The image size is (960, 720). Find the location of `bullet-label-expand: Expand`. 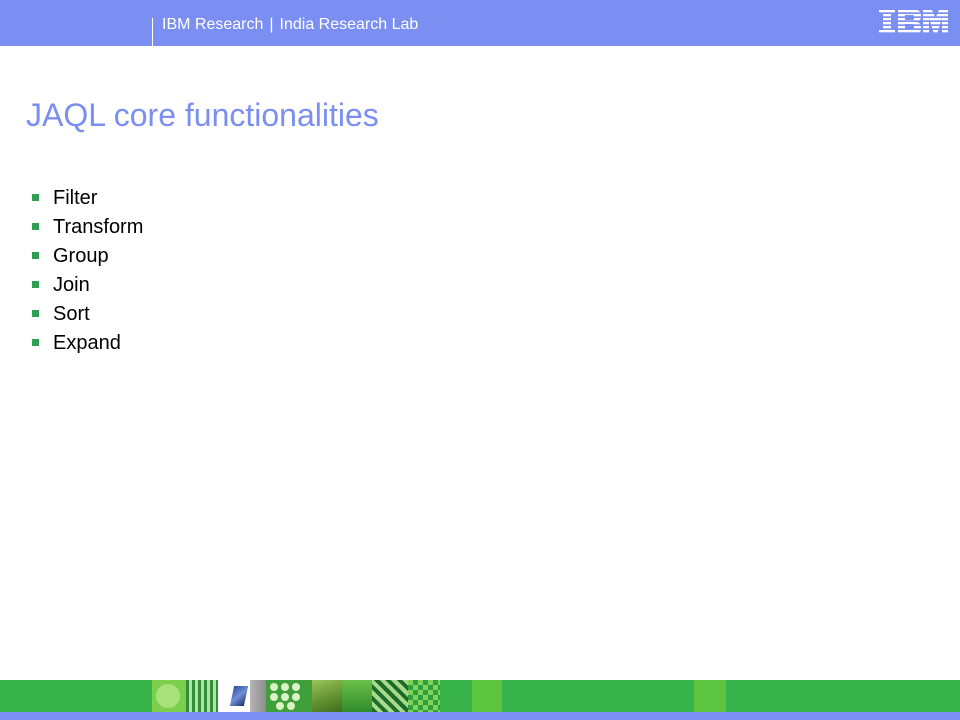

bullet-label-expand: Expand is located at coordinates (87, 342).